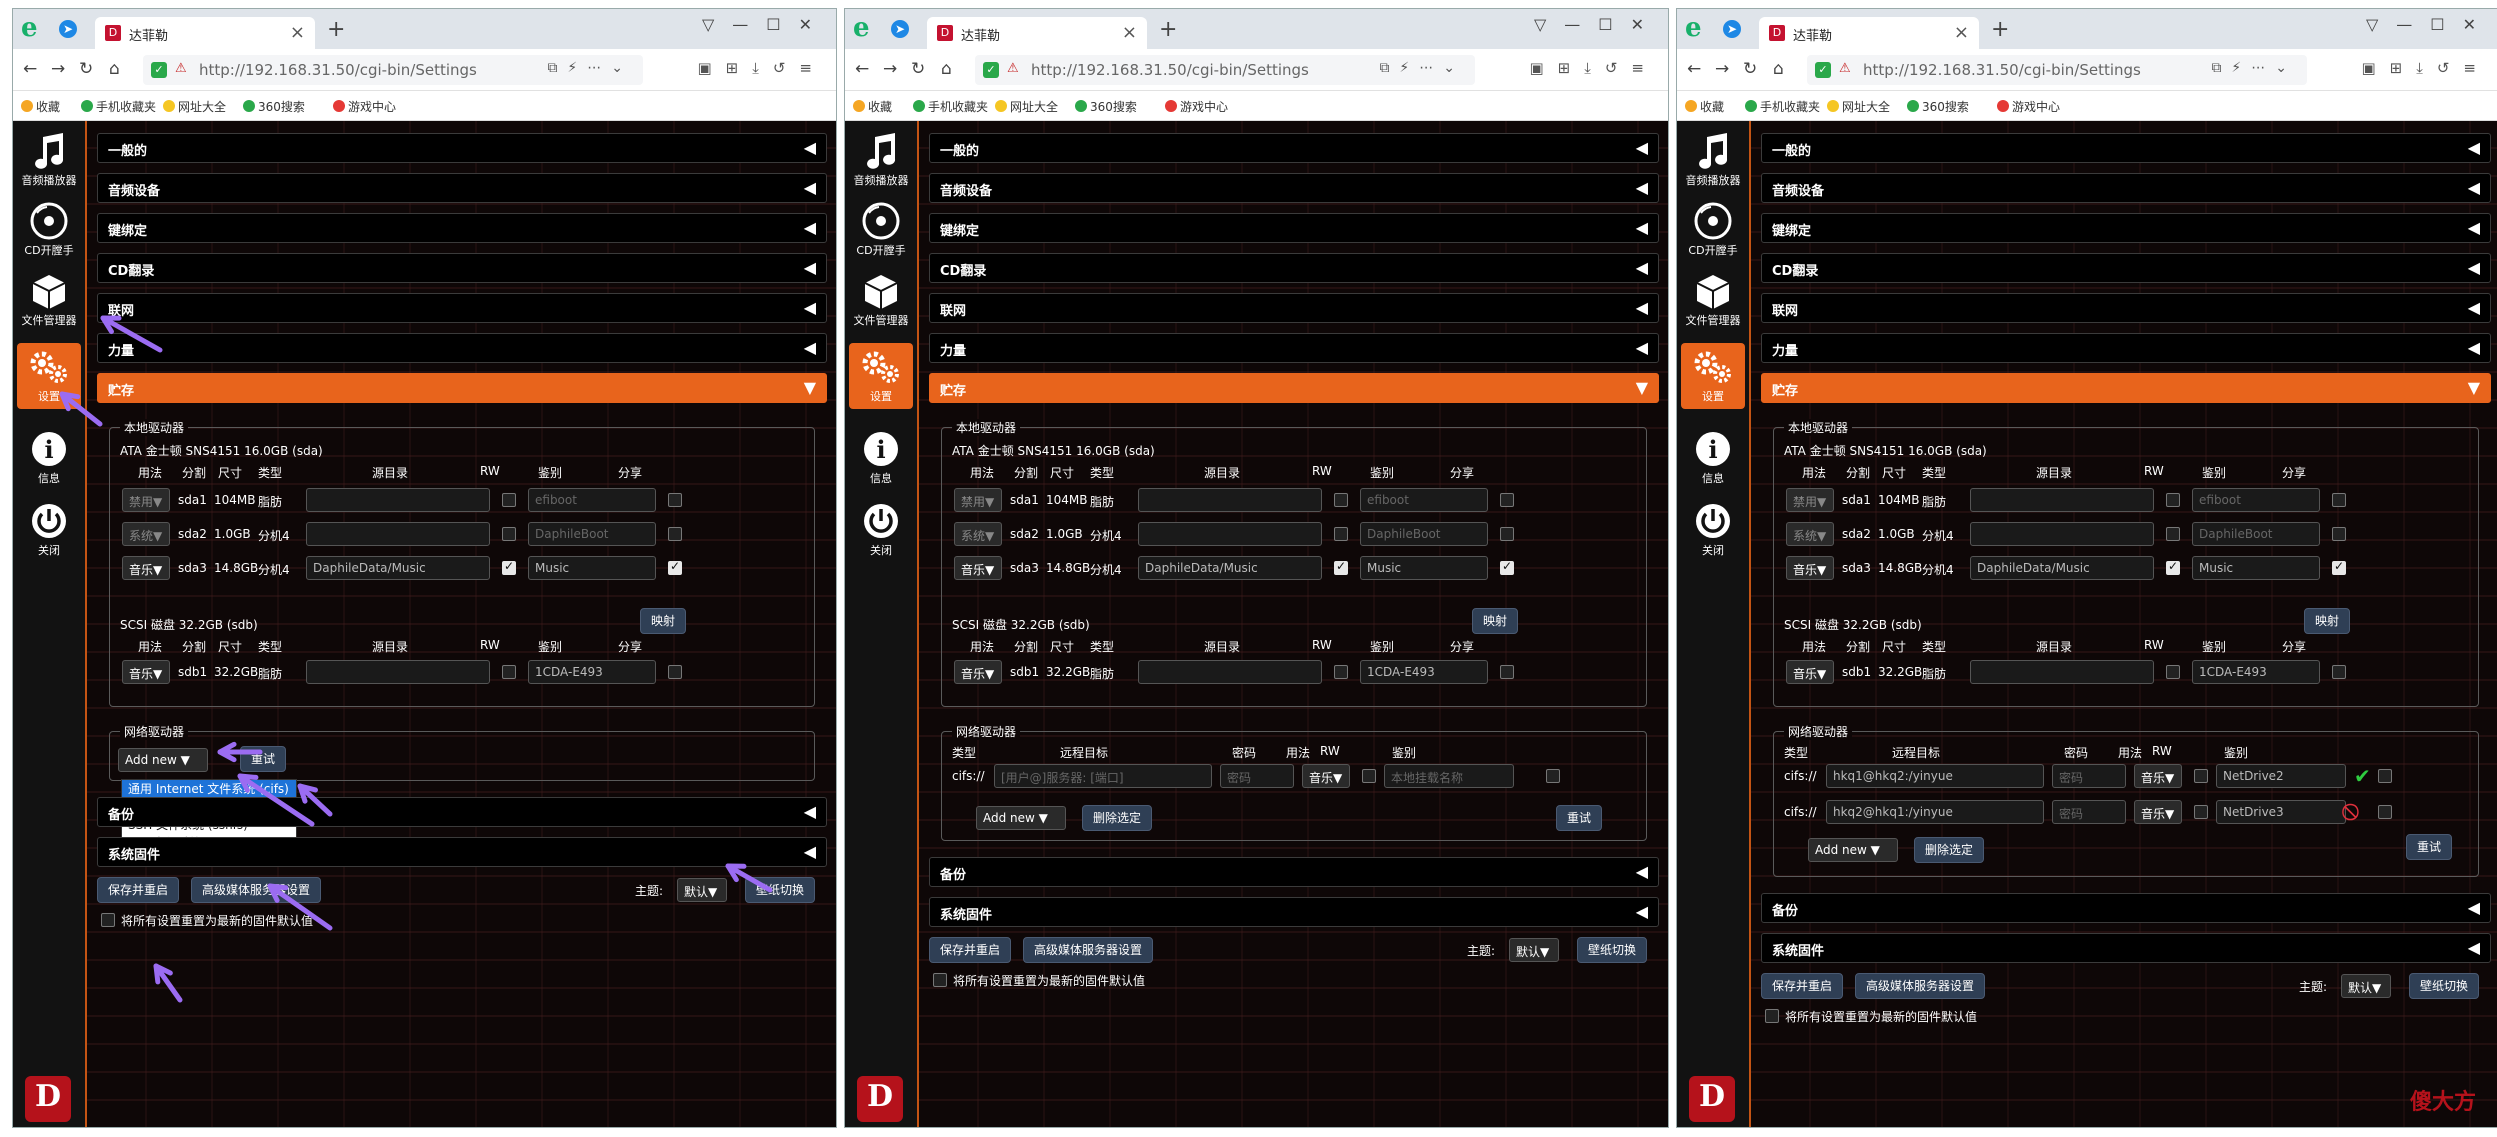  I want to click on bookmark-item: 收藏, so click(872, 106).